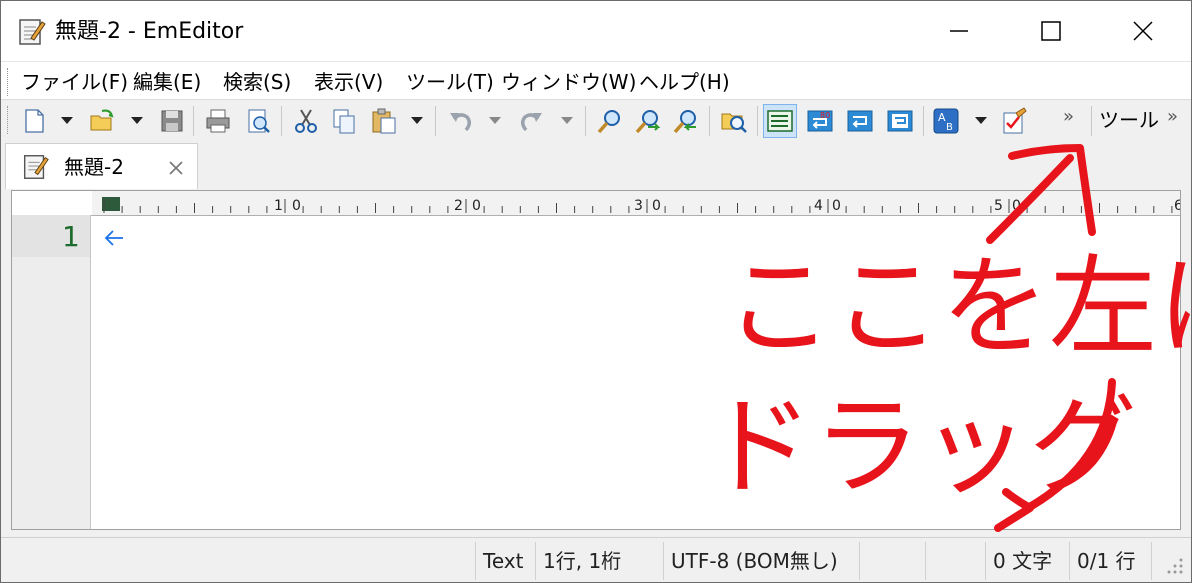  I want to click on customize-button, so click(1014, 121).